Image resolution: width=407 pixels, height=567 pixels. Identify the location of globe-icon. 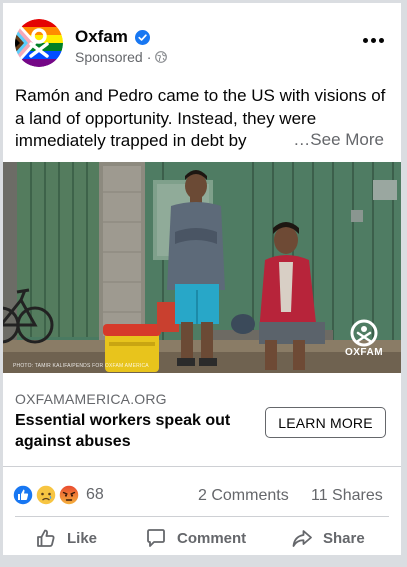
(161, 57).